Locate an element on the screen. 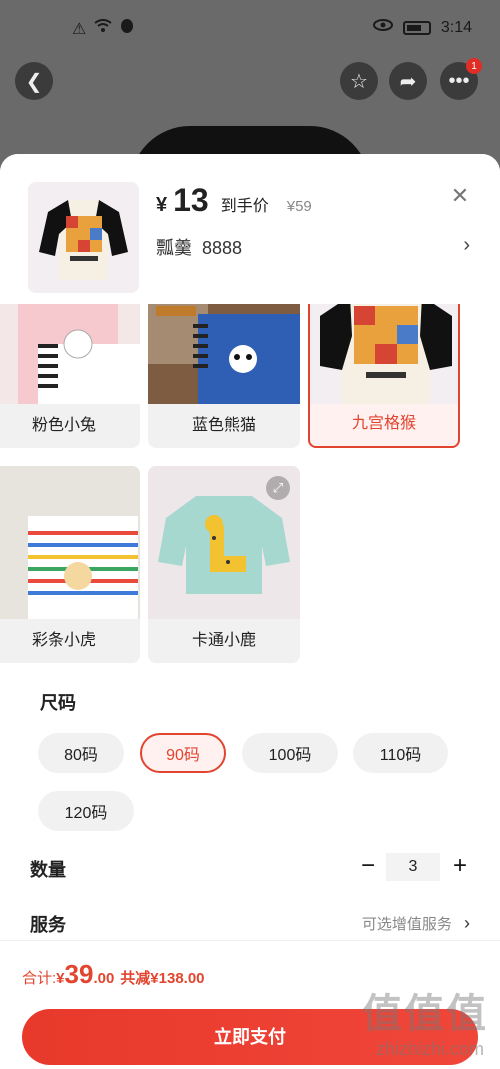  share-icon: ➦ is located at coordinates (408, 81).